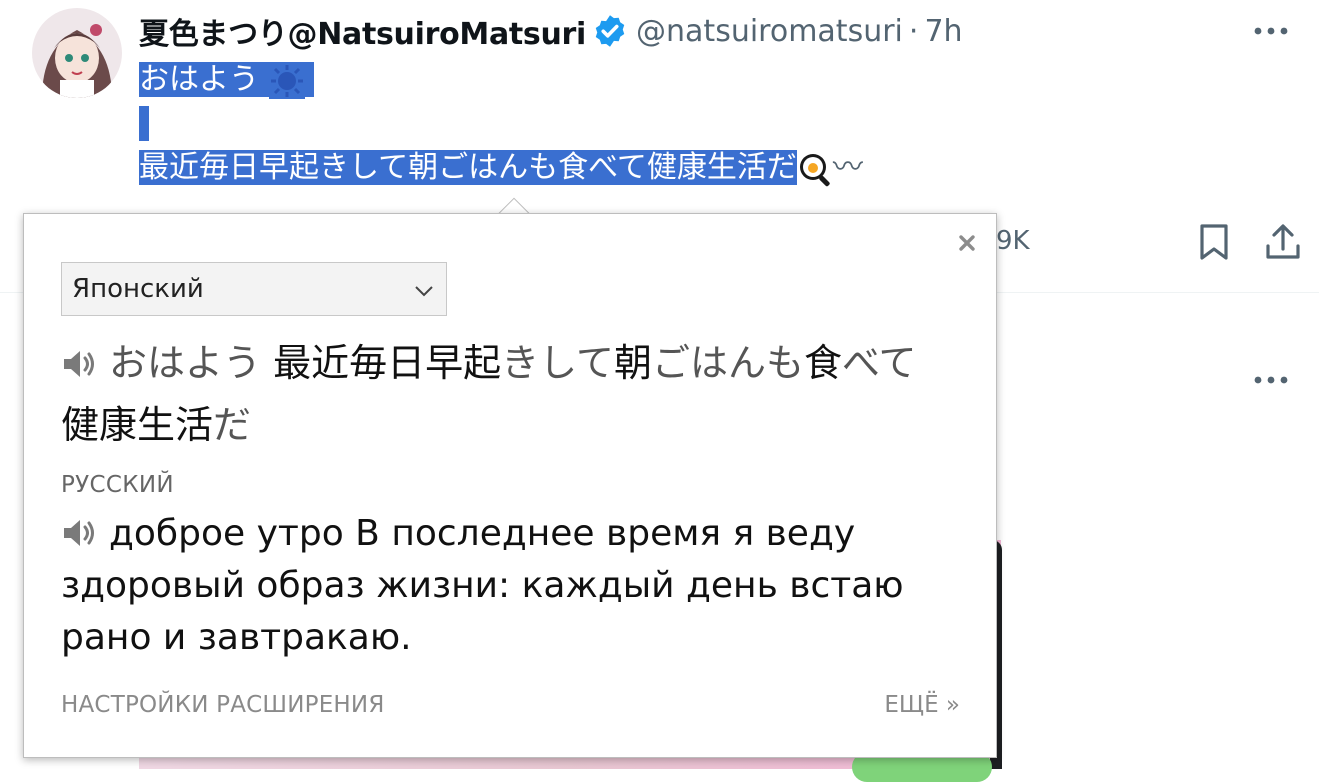  I want to click on source-language-value: Японский, so click(138, 289).